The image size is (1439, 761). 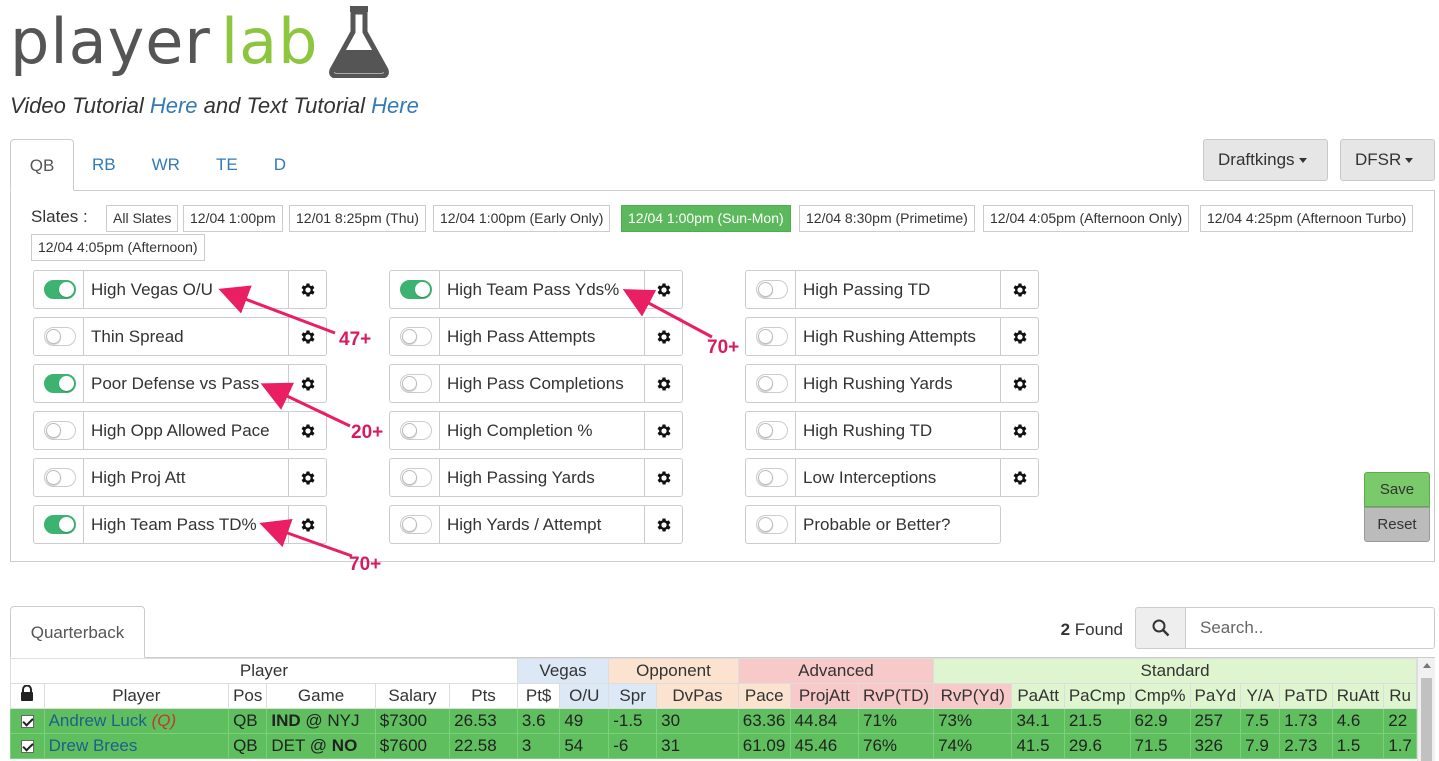 I want to click on scrollbar-thumb, so click(x=1426, y=719).